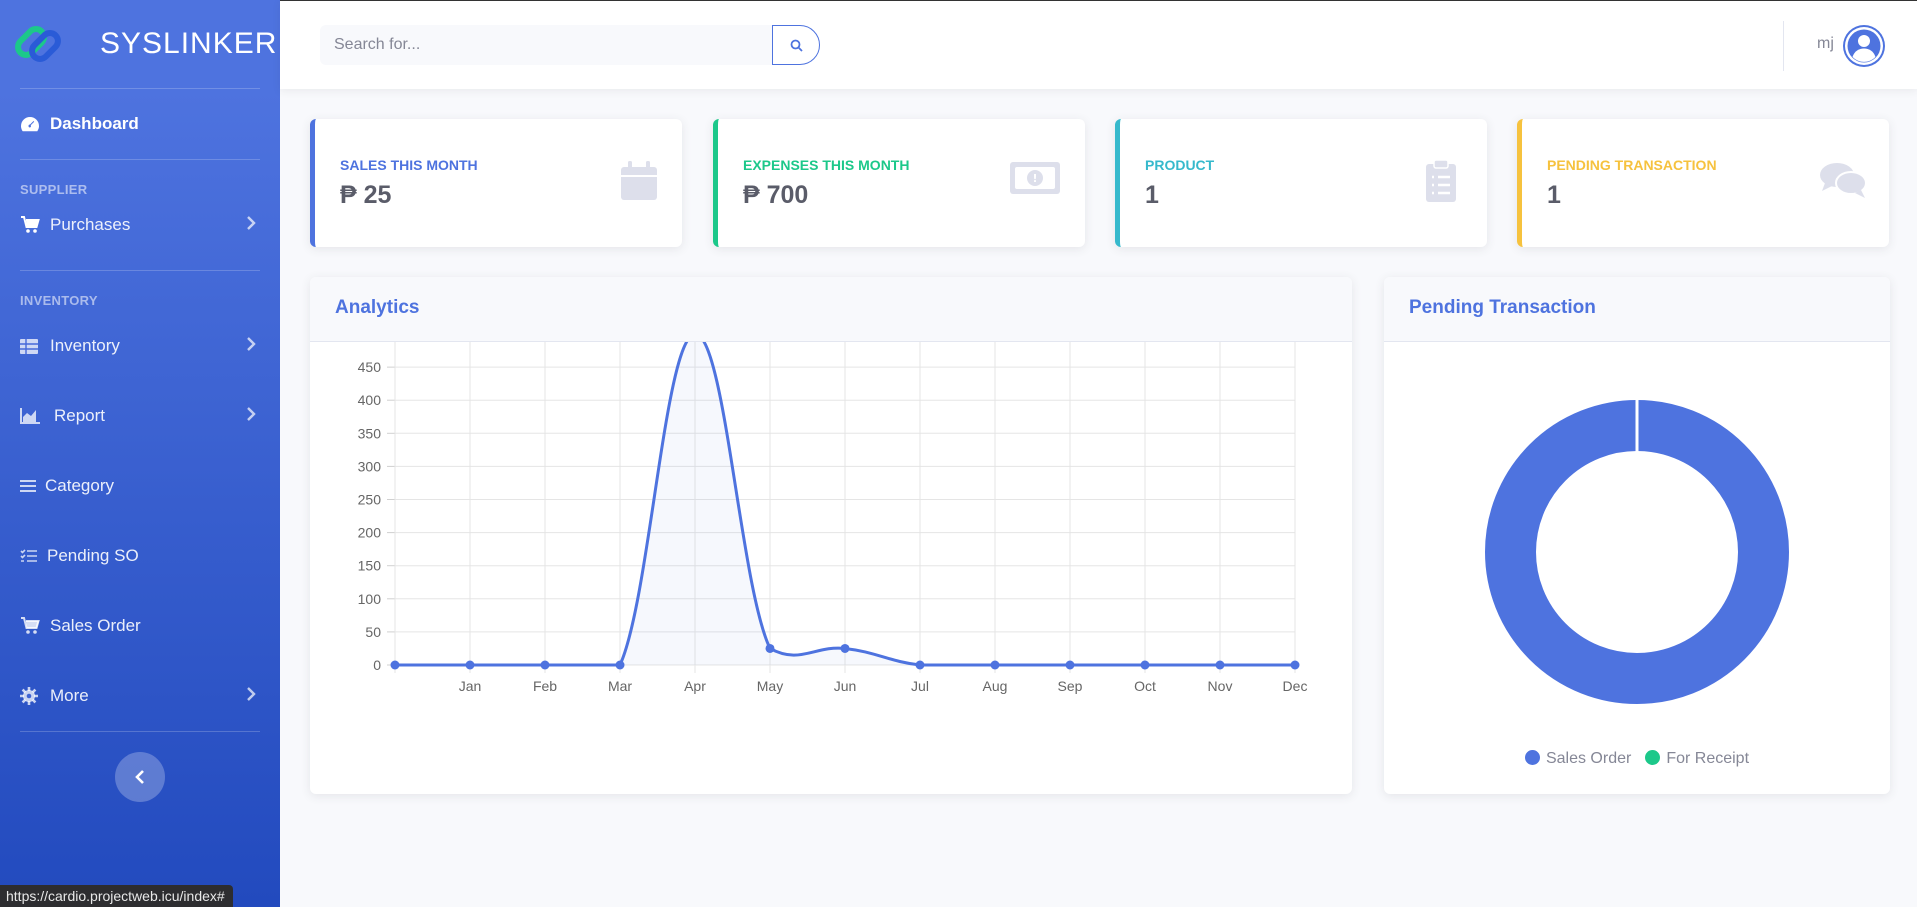 The height and width of the screenshot is (907, 1917). Describe the element at coordinates (35, 225) in the screenshot. I see `cart-icon` at that location.